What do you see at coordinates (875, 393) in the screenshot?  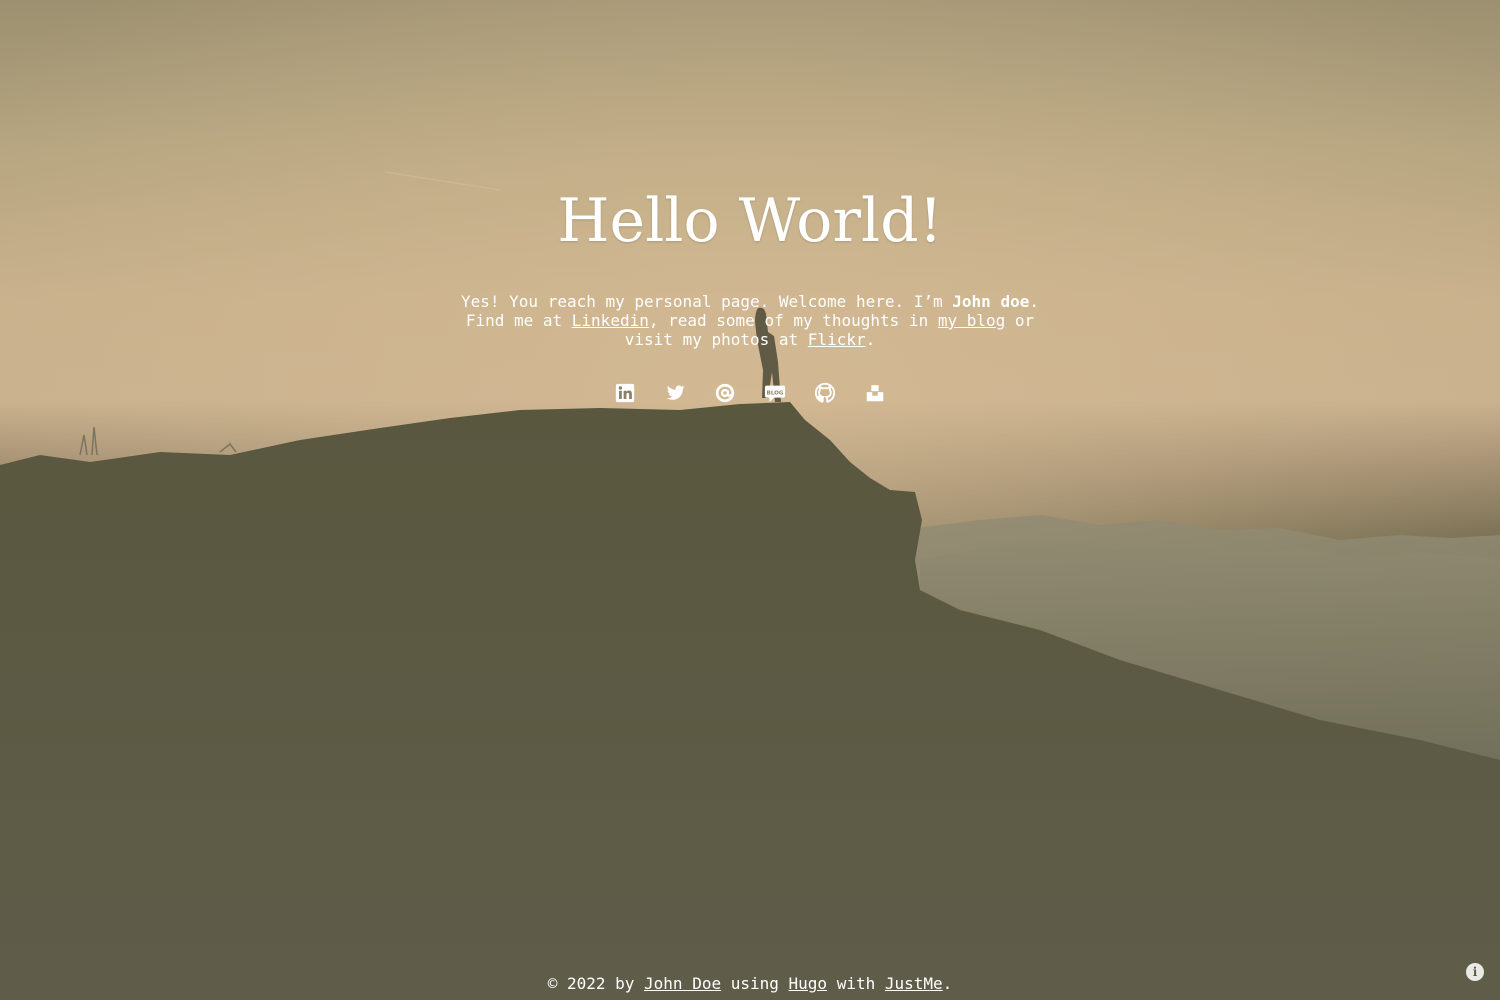 I see `unsplash-icon` at bounding box center [875, 393].